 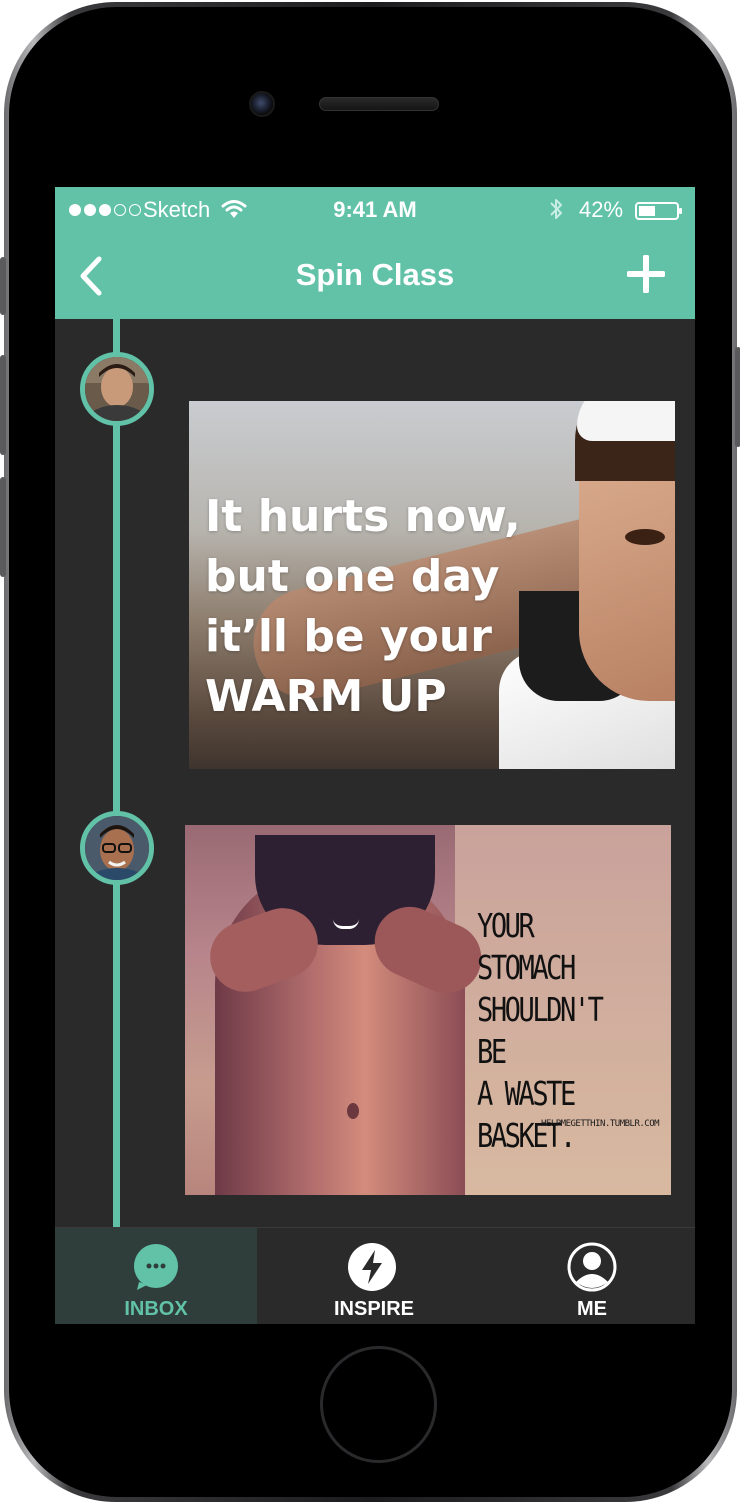 What do you see at coordinates (378, 1404) in the screenshot?
I see `home-button` at bounding box center [378, 1404].